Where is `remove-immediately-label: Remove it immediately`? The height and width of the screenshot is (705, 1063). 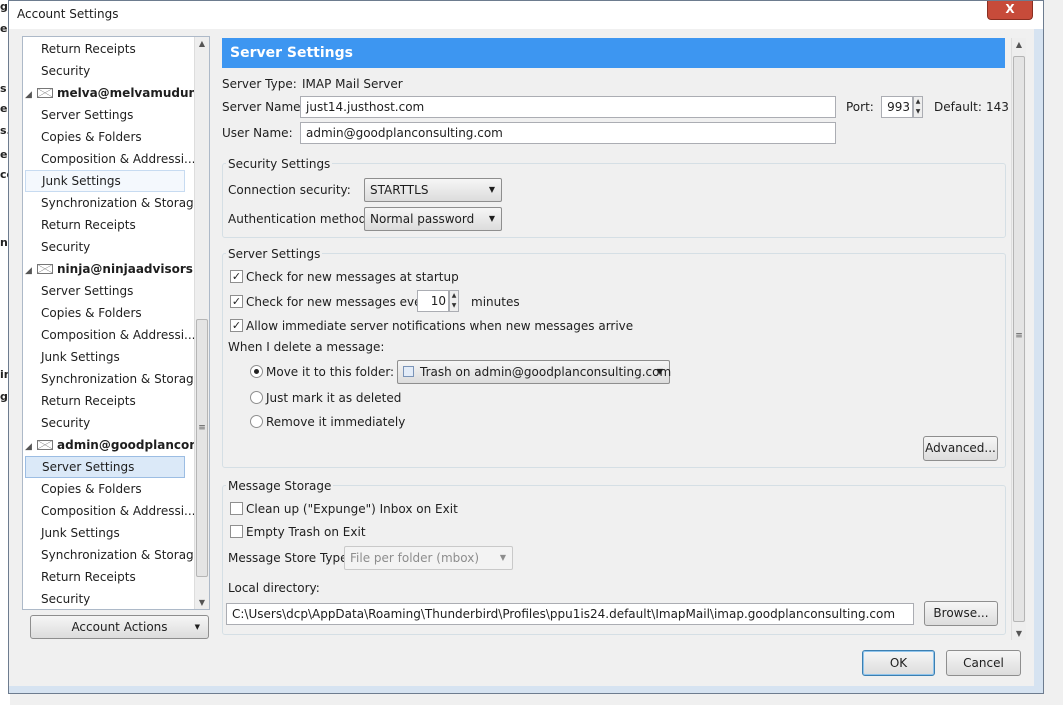 remove-immediately-label: Remove it immediately is located at coordinates (335, 422).